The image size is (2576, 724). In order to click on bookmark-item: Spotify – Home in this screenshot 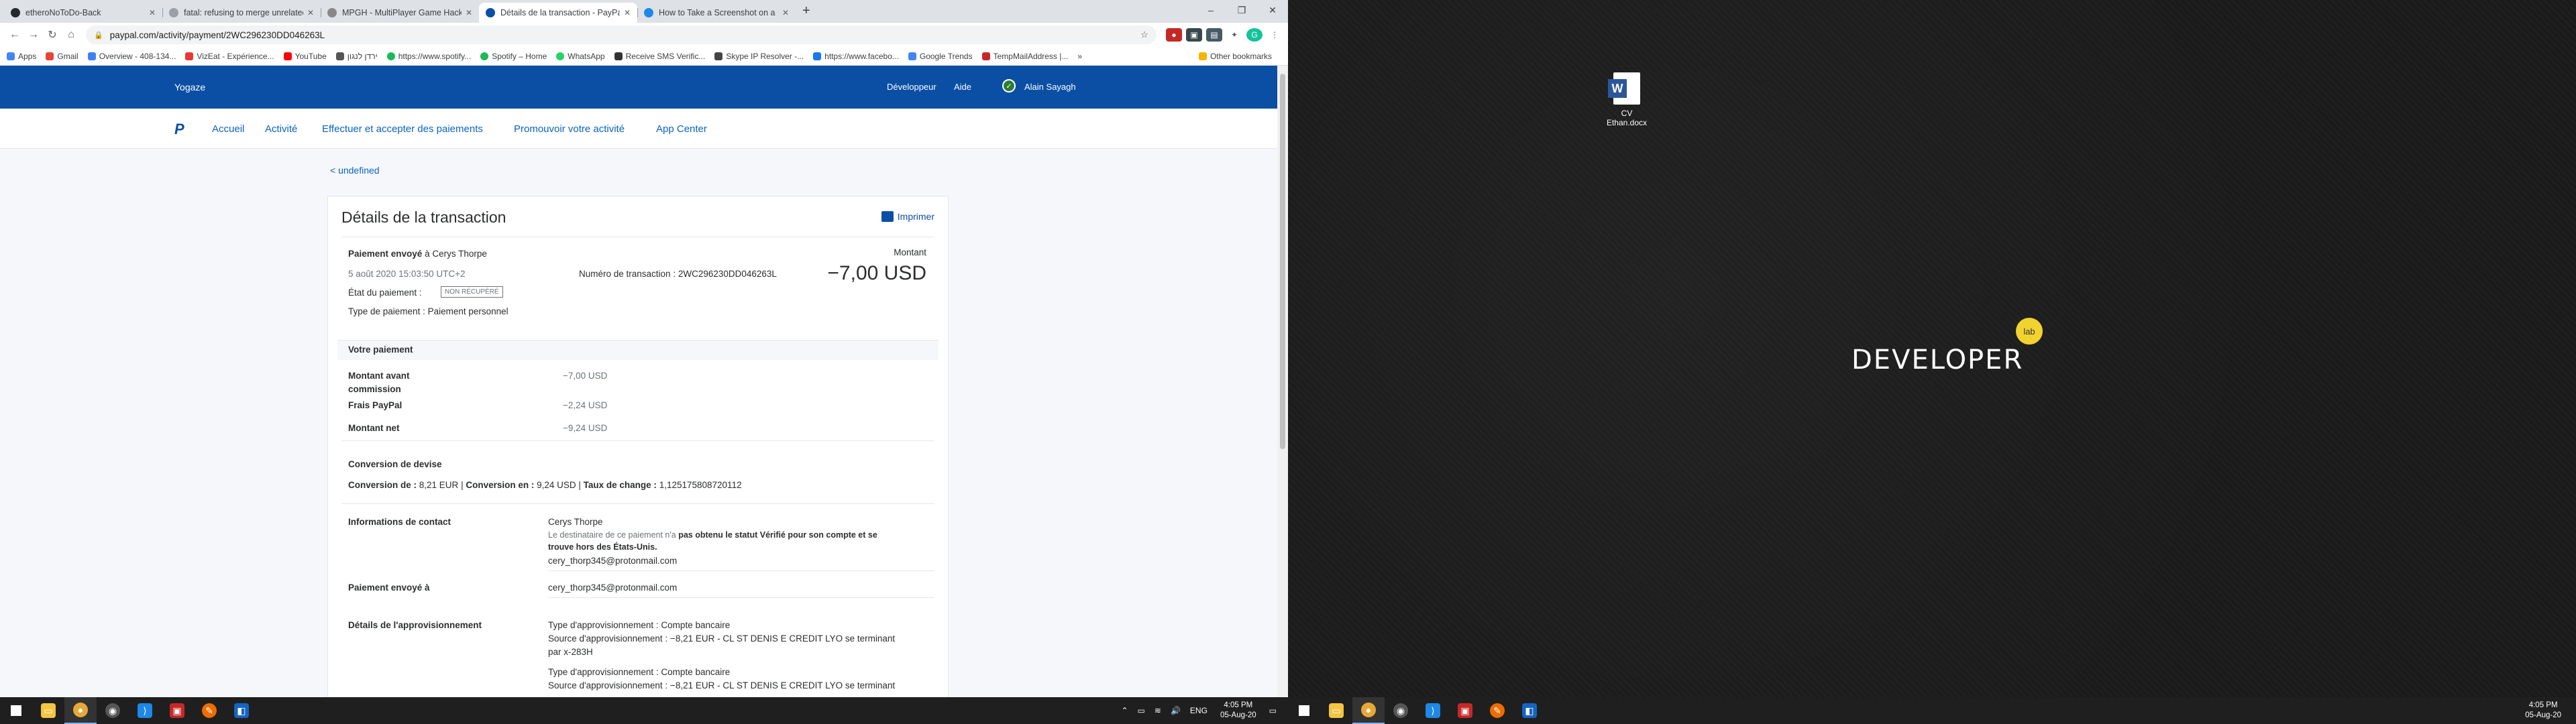, I will do `click(513, 56)`.